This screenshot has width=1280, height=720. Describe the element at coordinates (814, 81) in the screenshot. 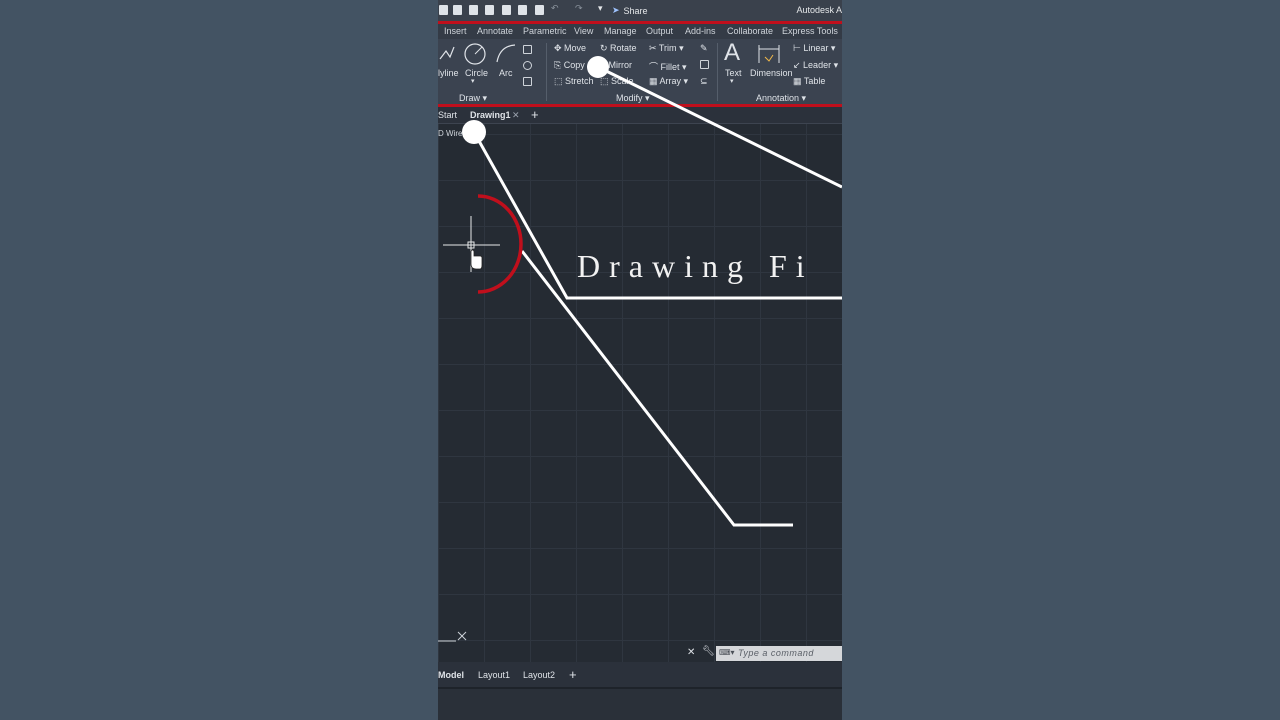

I see `table-label: Table` at that location.